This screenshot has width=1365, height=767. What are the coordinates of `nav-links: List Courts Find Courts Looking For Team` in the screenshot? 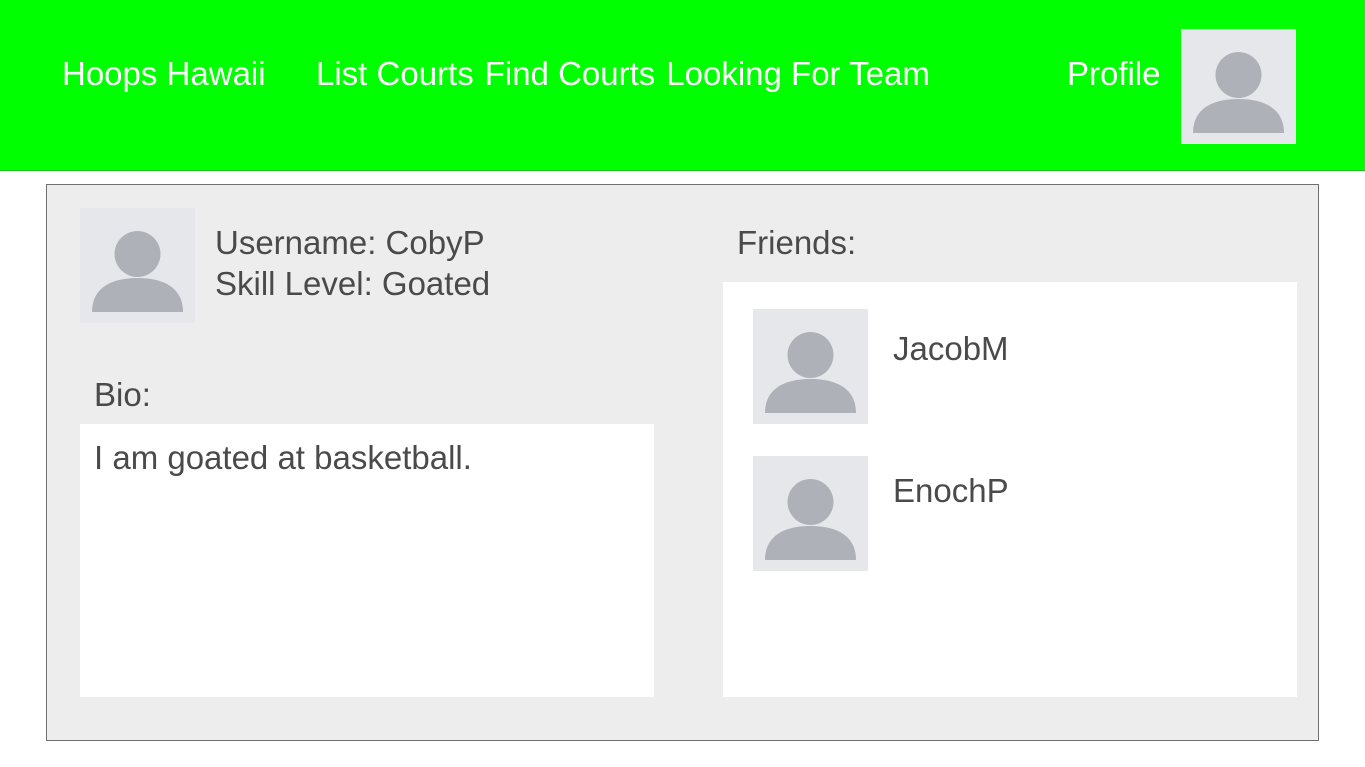 It's located at (623, 74).